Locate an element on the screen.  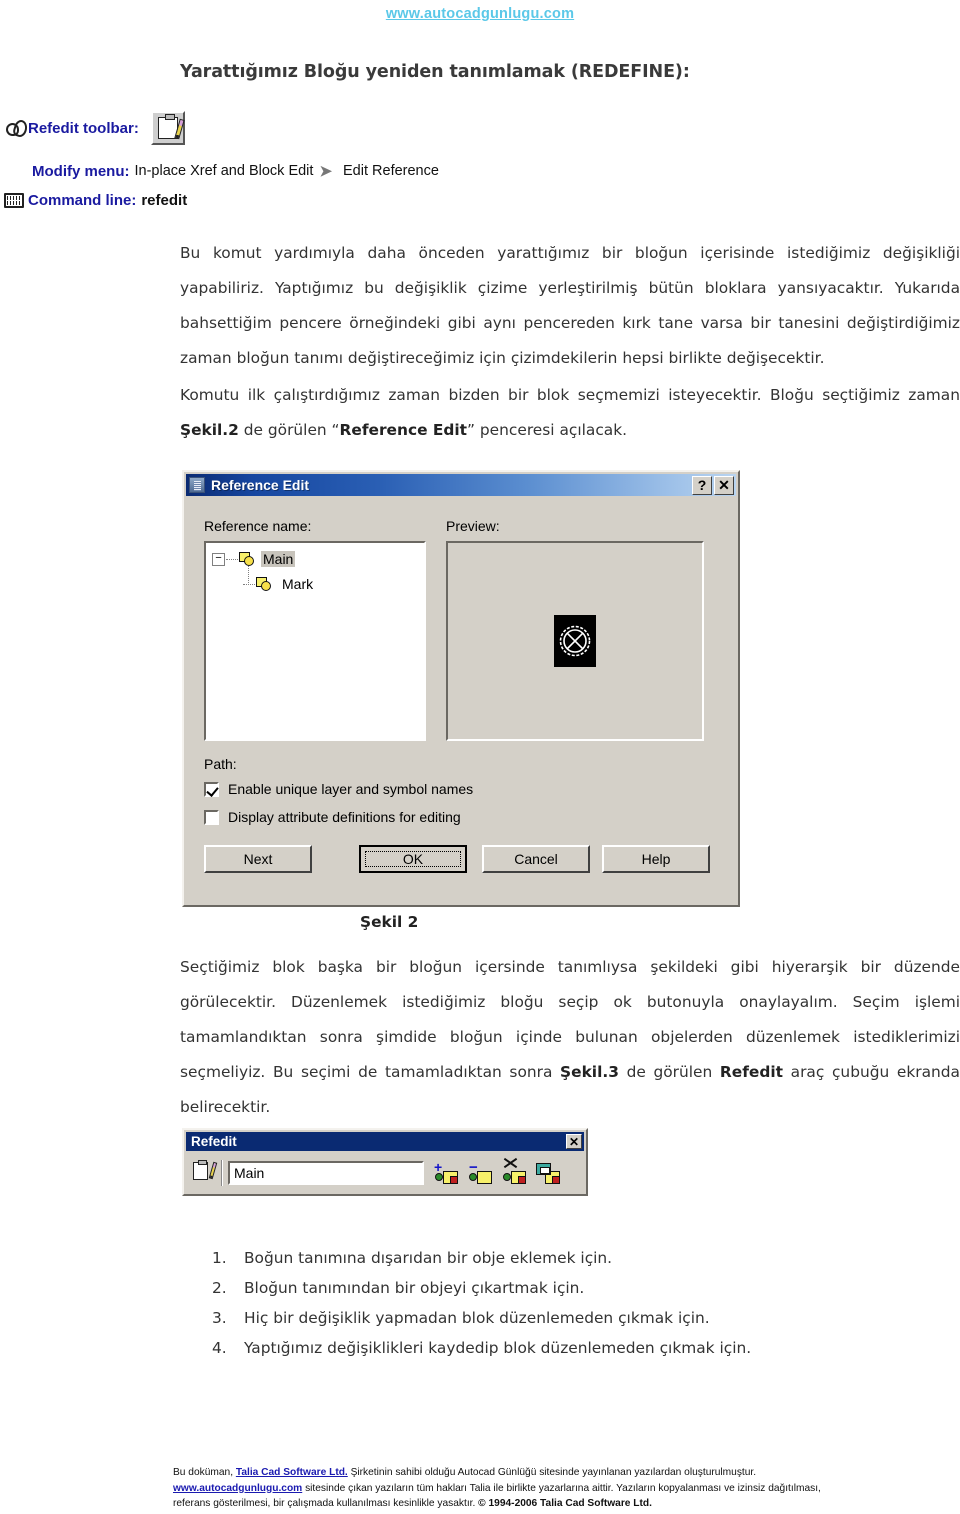
preview-thumbnail is located at coordinates (575, 641).